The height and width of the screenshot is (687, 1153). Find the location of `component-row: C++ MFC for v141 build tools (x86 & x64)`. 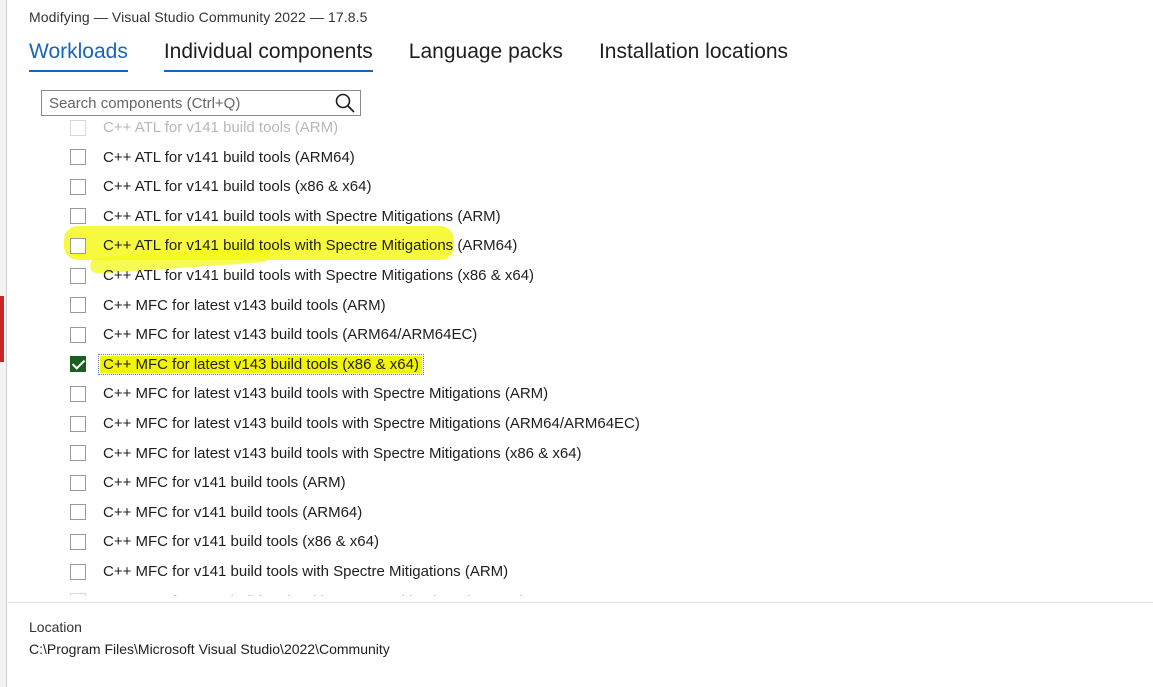

component-row: C++ MFC for v141 build tools (x86 & x64) is located at coordinates (224, 541).